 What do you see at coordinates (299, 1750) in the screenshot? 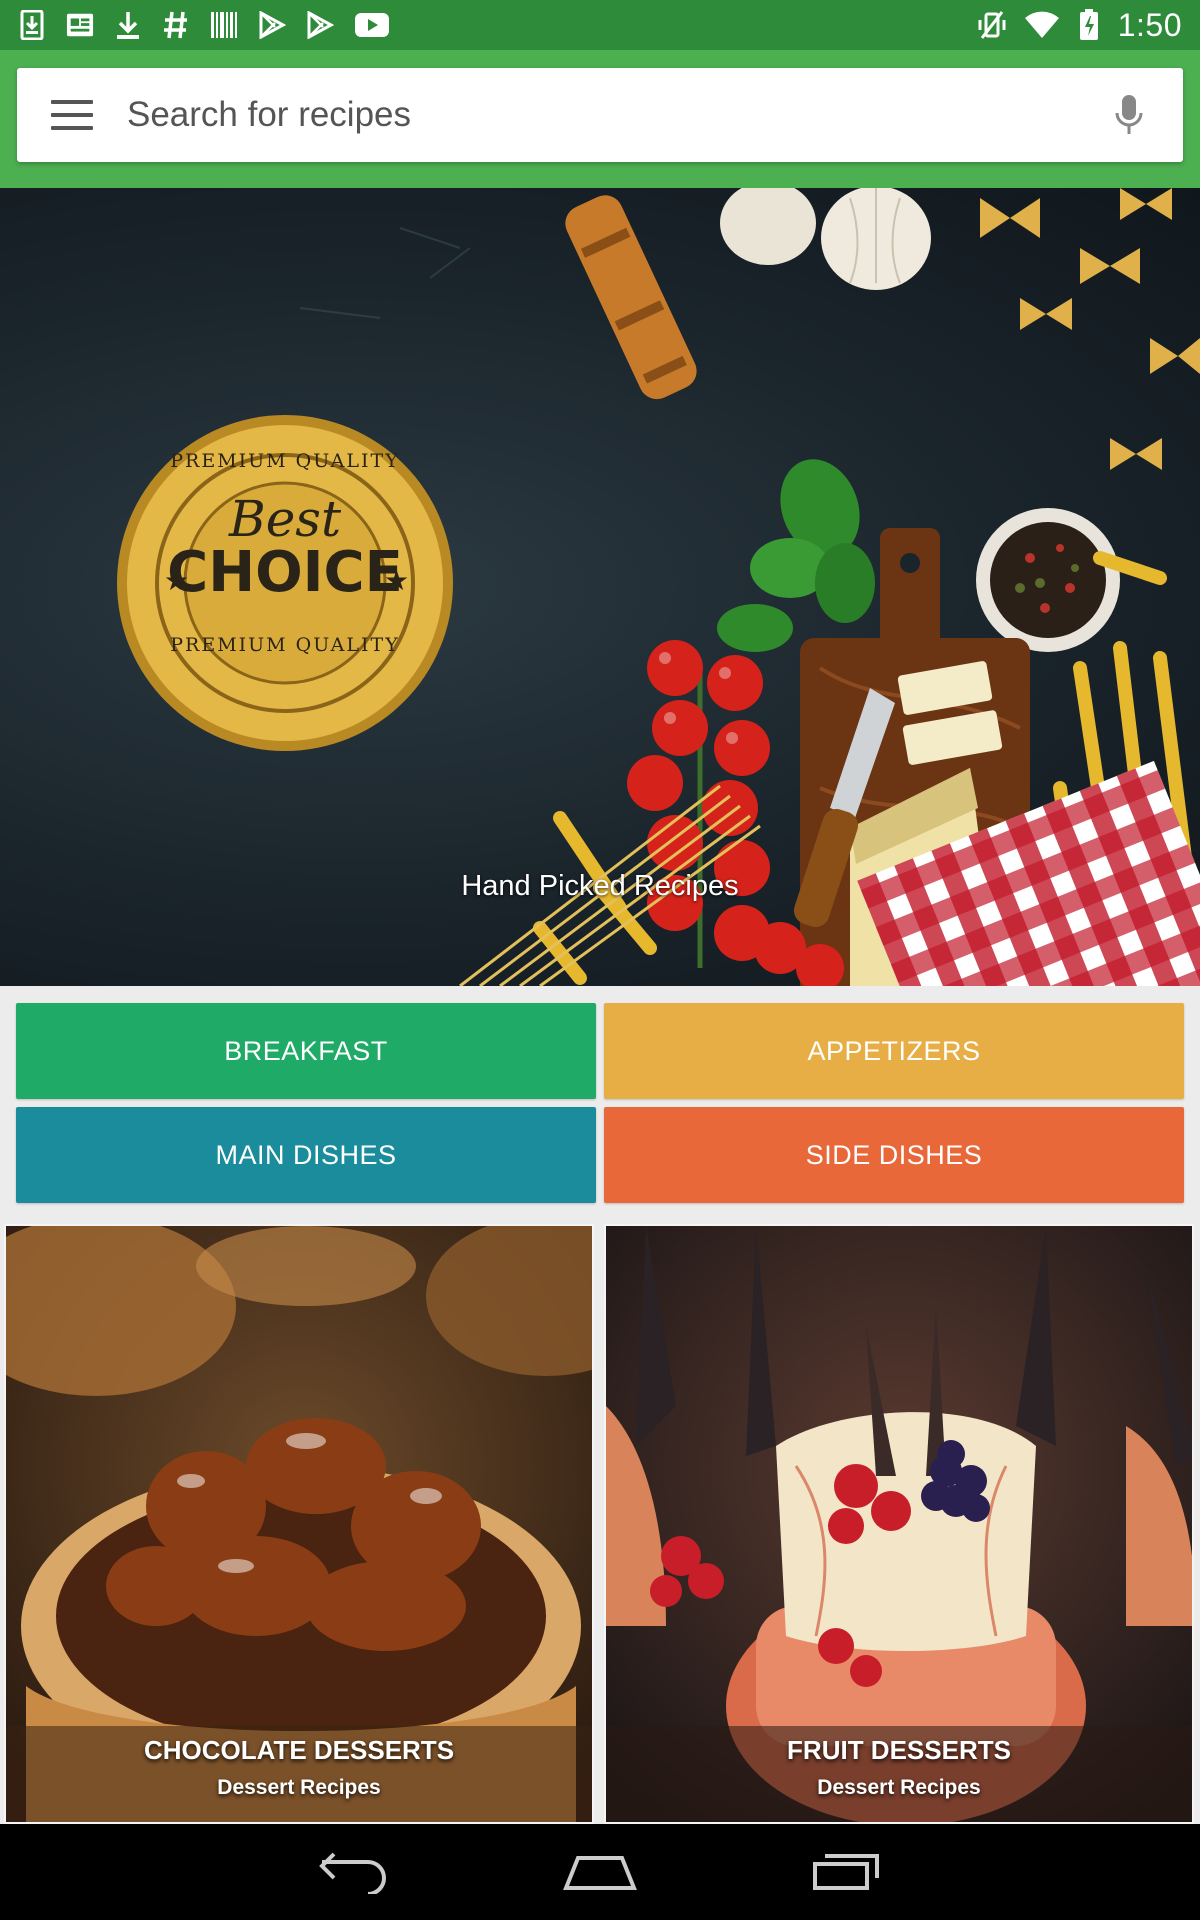
I see `card-title: CHOCOLATE DESSERTS` at bounding box center [299, 1750].